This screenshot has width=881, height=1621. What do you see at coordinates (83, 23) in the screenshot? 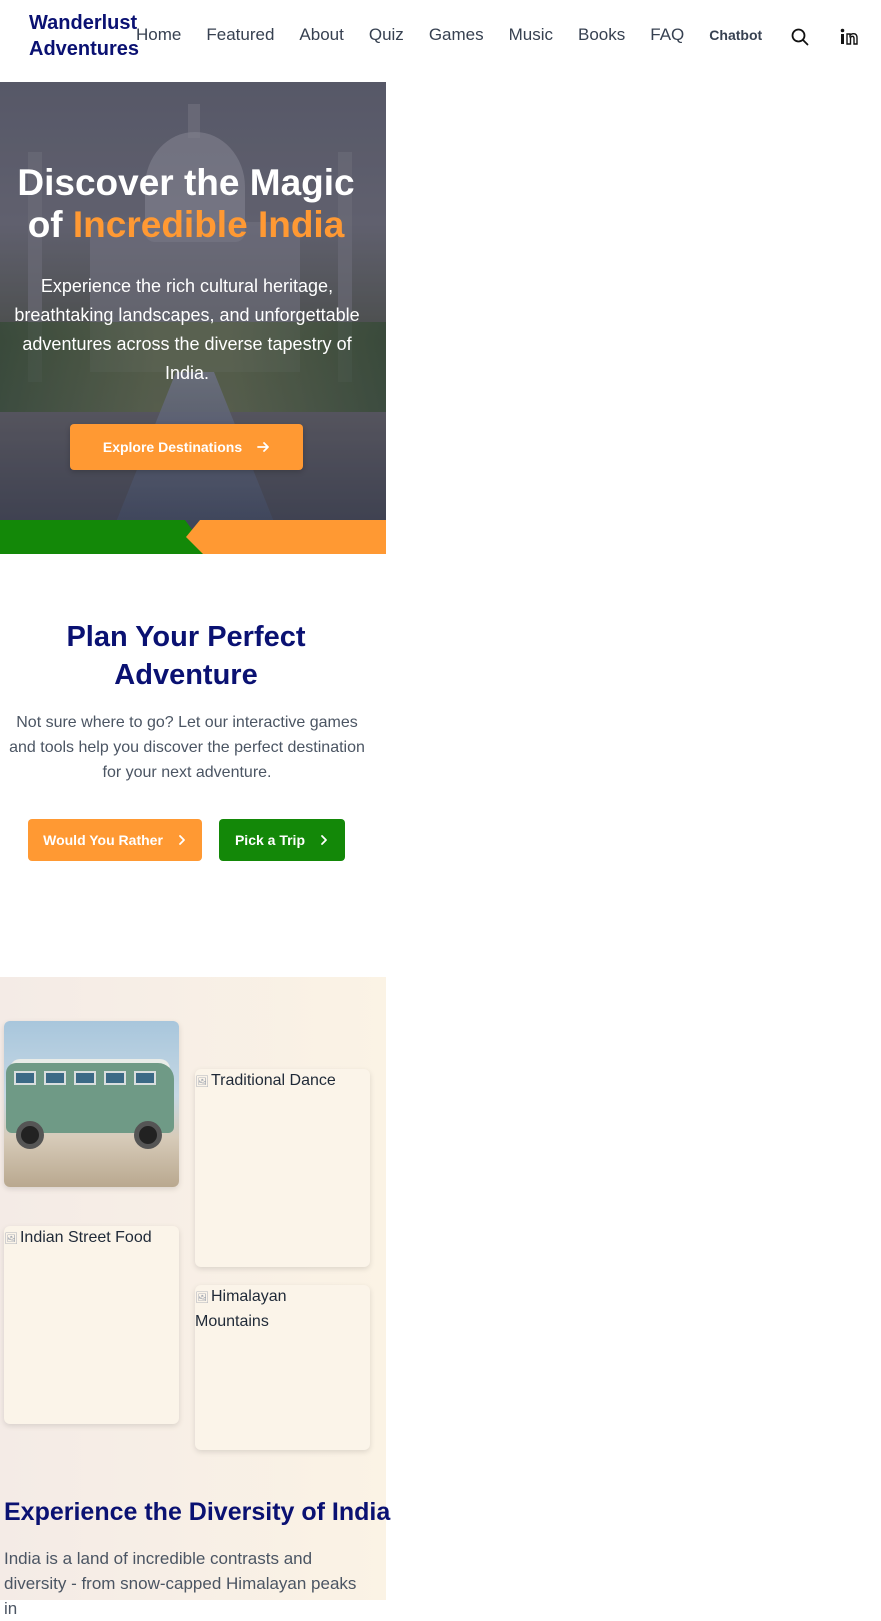
I see `brand-line-1: Wanderlust` at bounding box center [83, 23].